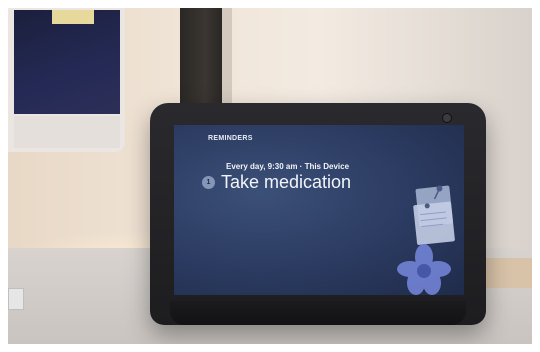 This screenshot has height=352, width=540. I want to click on lamp-post-shadow, so click(227, 58).